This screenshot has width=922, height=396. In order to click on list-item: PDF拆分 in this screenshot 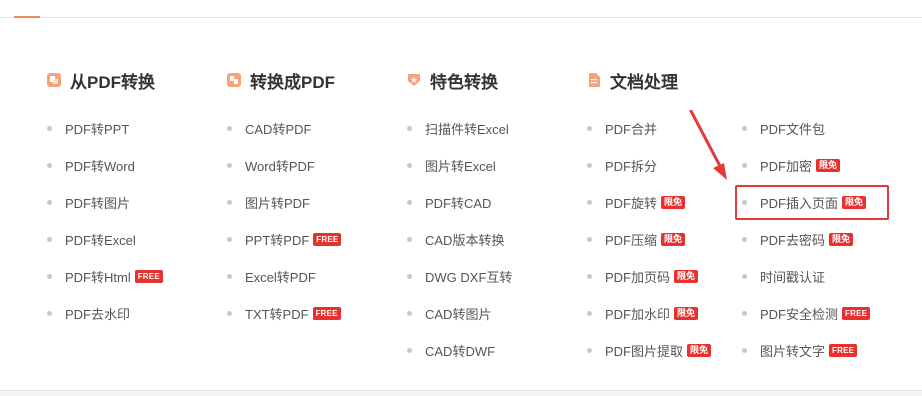, I will do `click(622, 165)`.